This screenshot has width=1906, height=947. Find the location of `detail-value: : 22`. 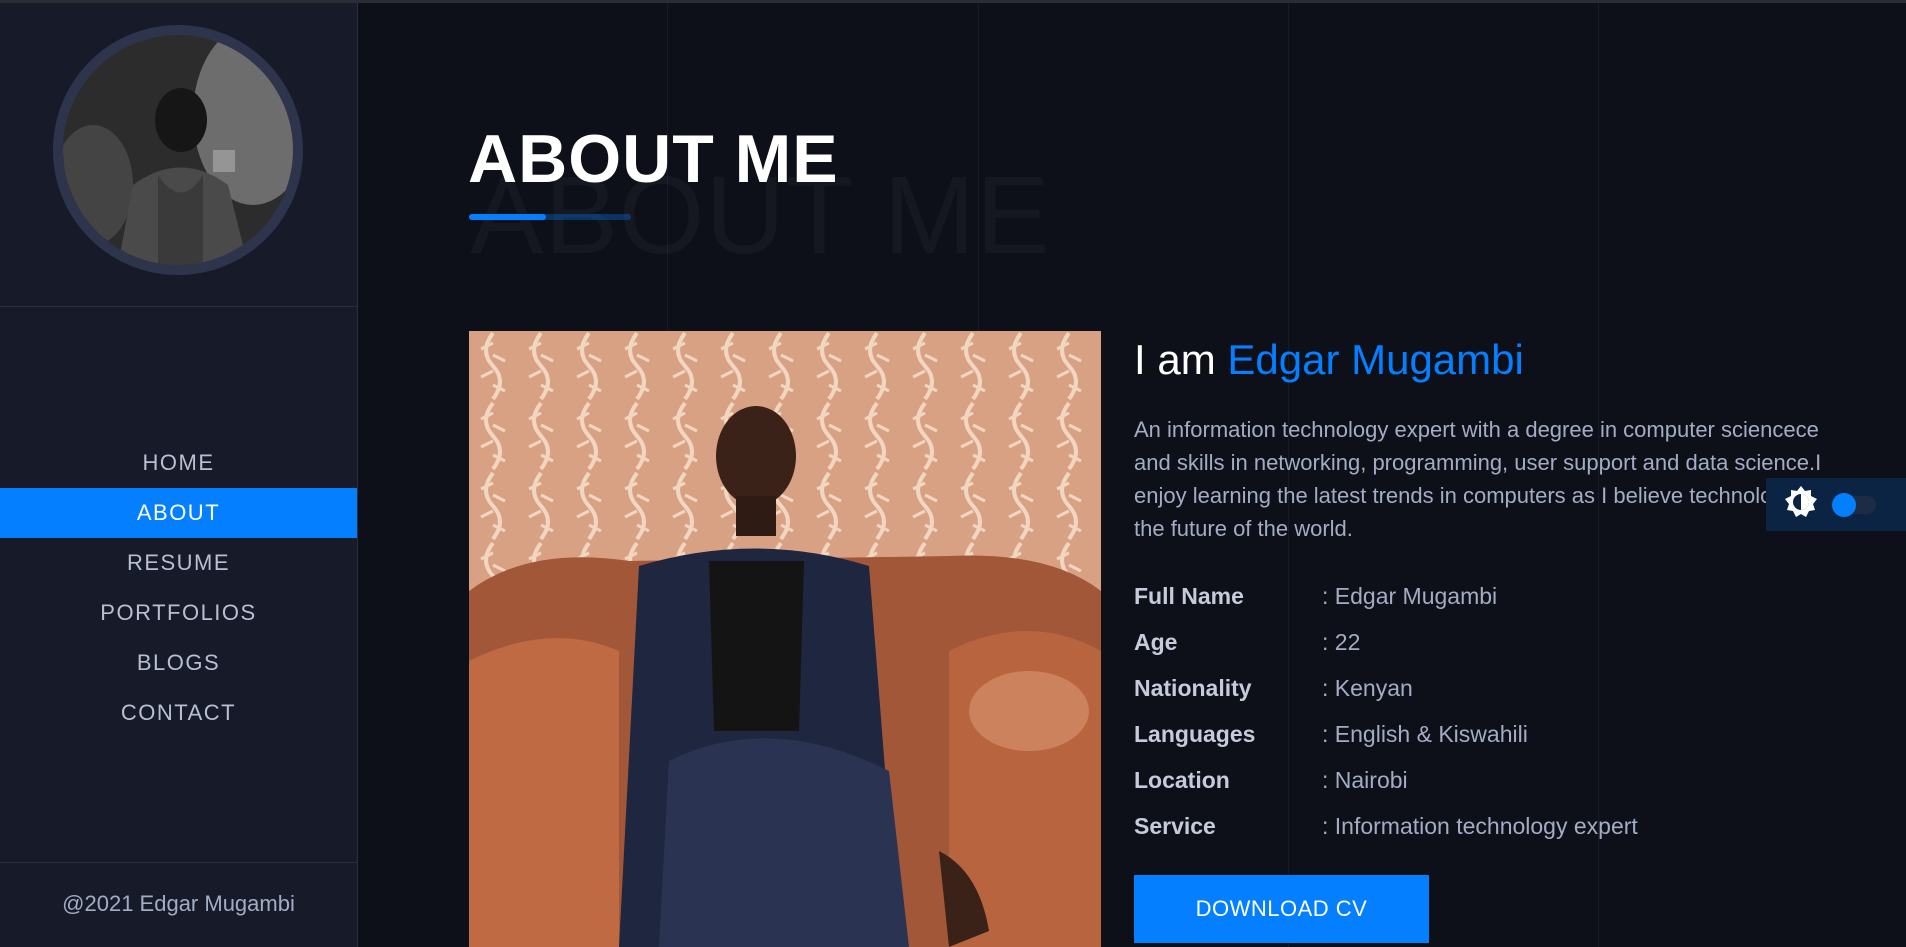

detail-value: : 22 is located at coordinates (1341, 641).